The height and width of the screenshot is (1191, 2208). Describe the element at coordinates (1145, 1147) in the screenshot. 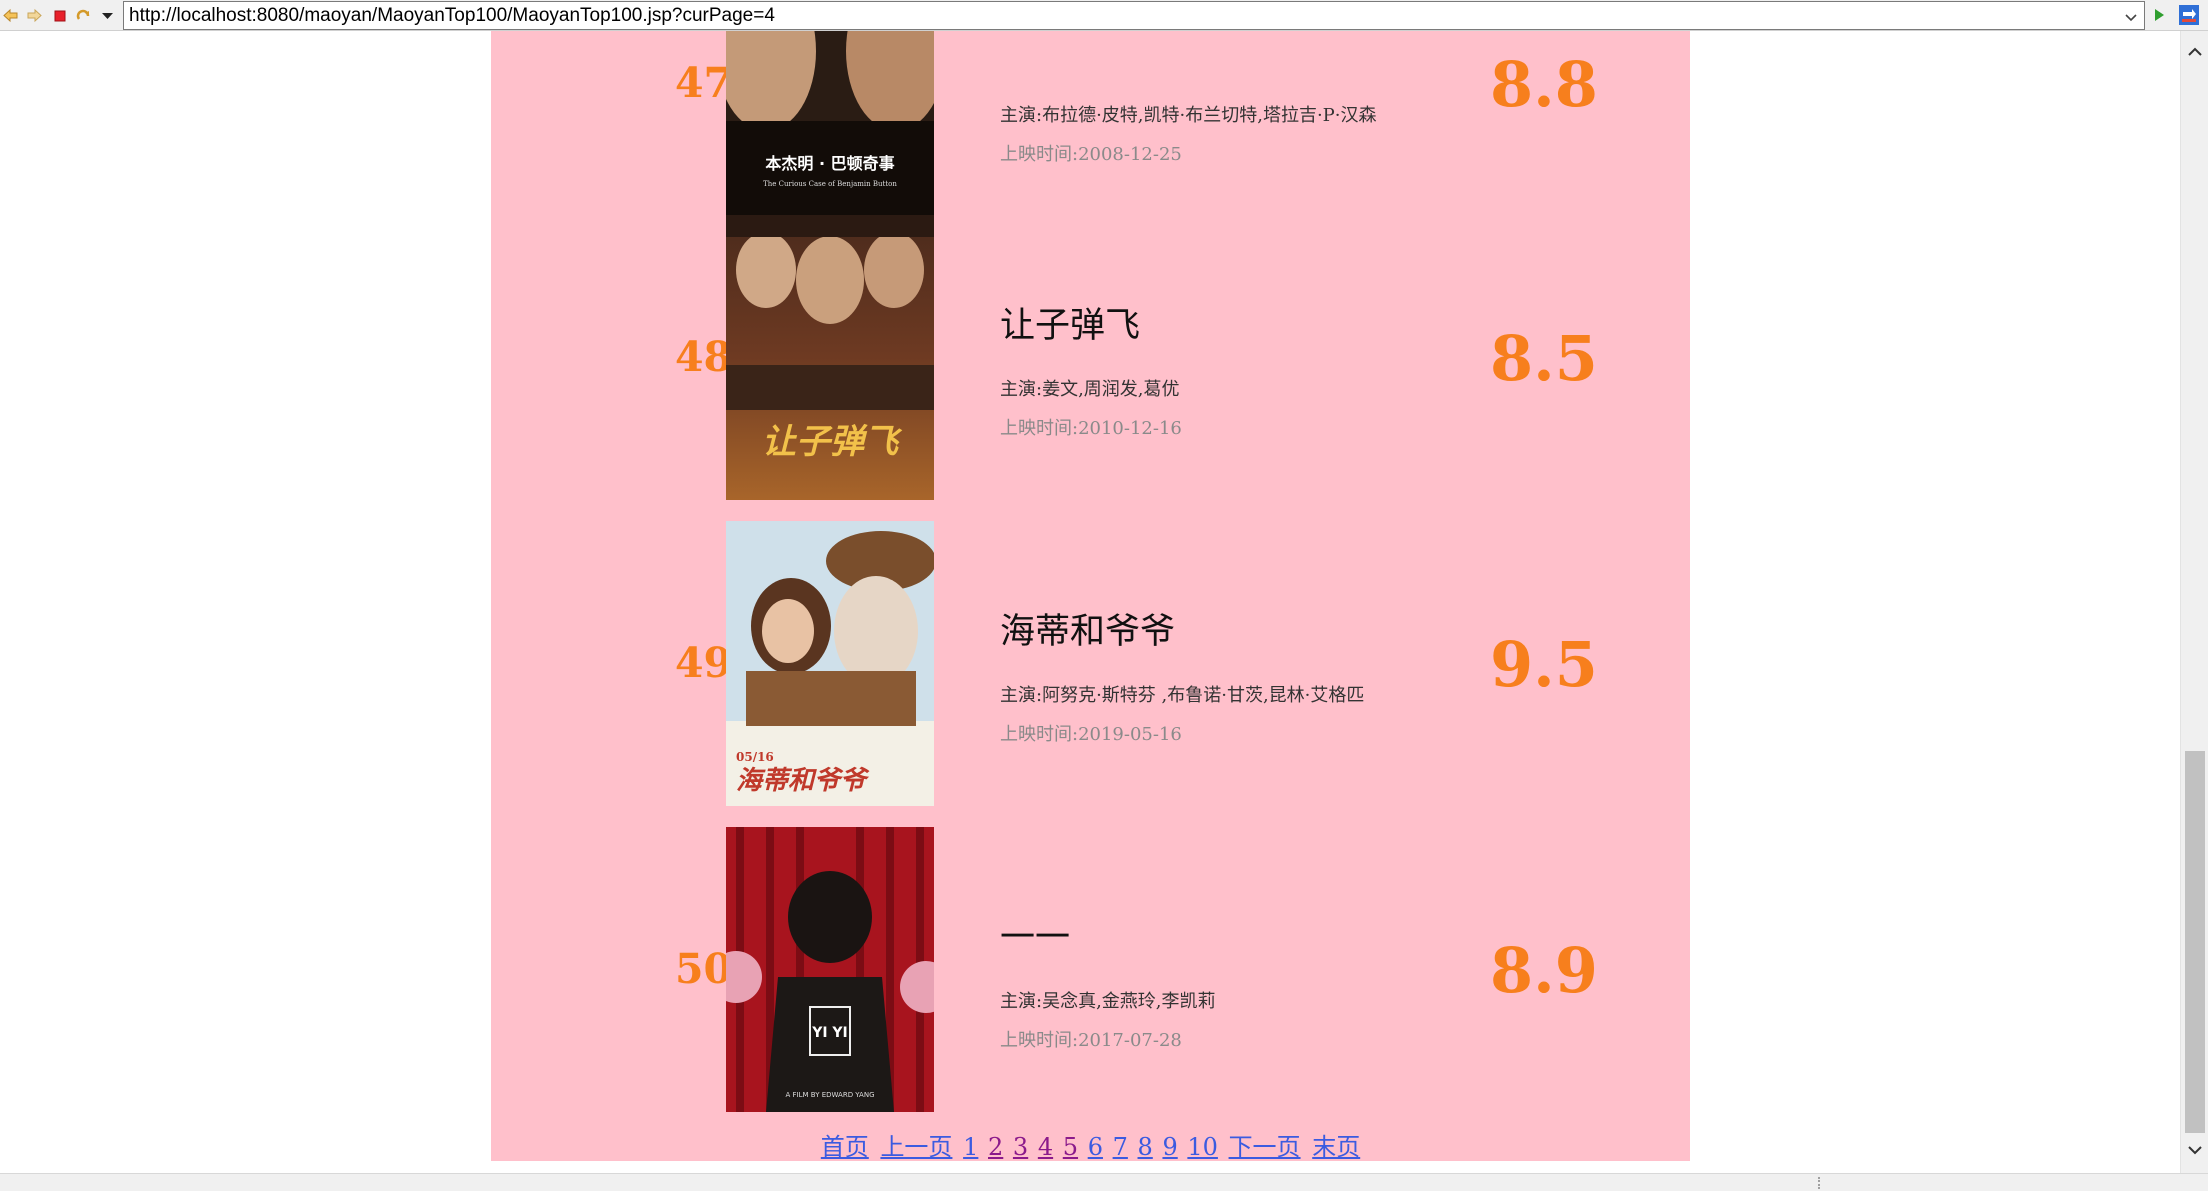

I see `page-link-8: 8` at that location.